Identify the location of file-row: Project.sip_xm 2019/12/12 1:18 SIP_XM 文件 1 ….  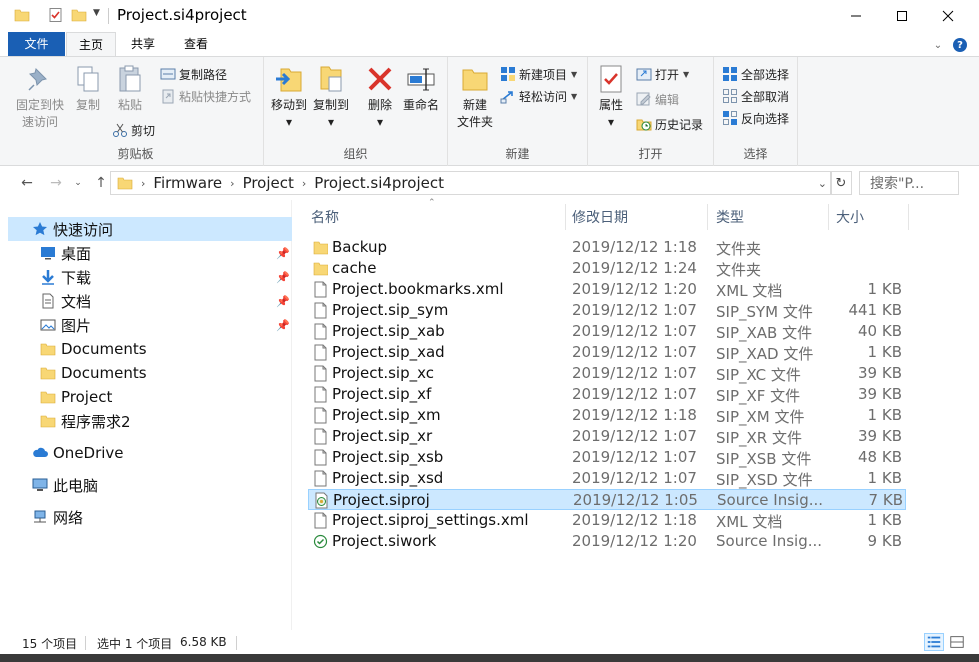
(607, 415).